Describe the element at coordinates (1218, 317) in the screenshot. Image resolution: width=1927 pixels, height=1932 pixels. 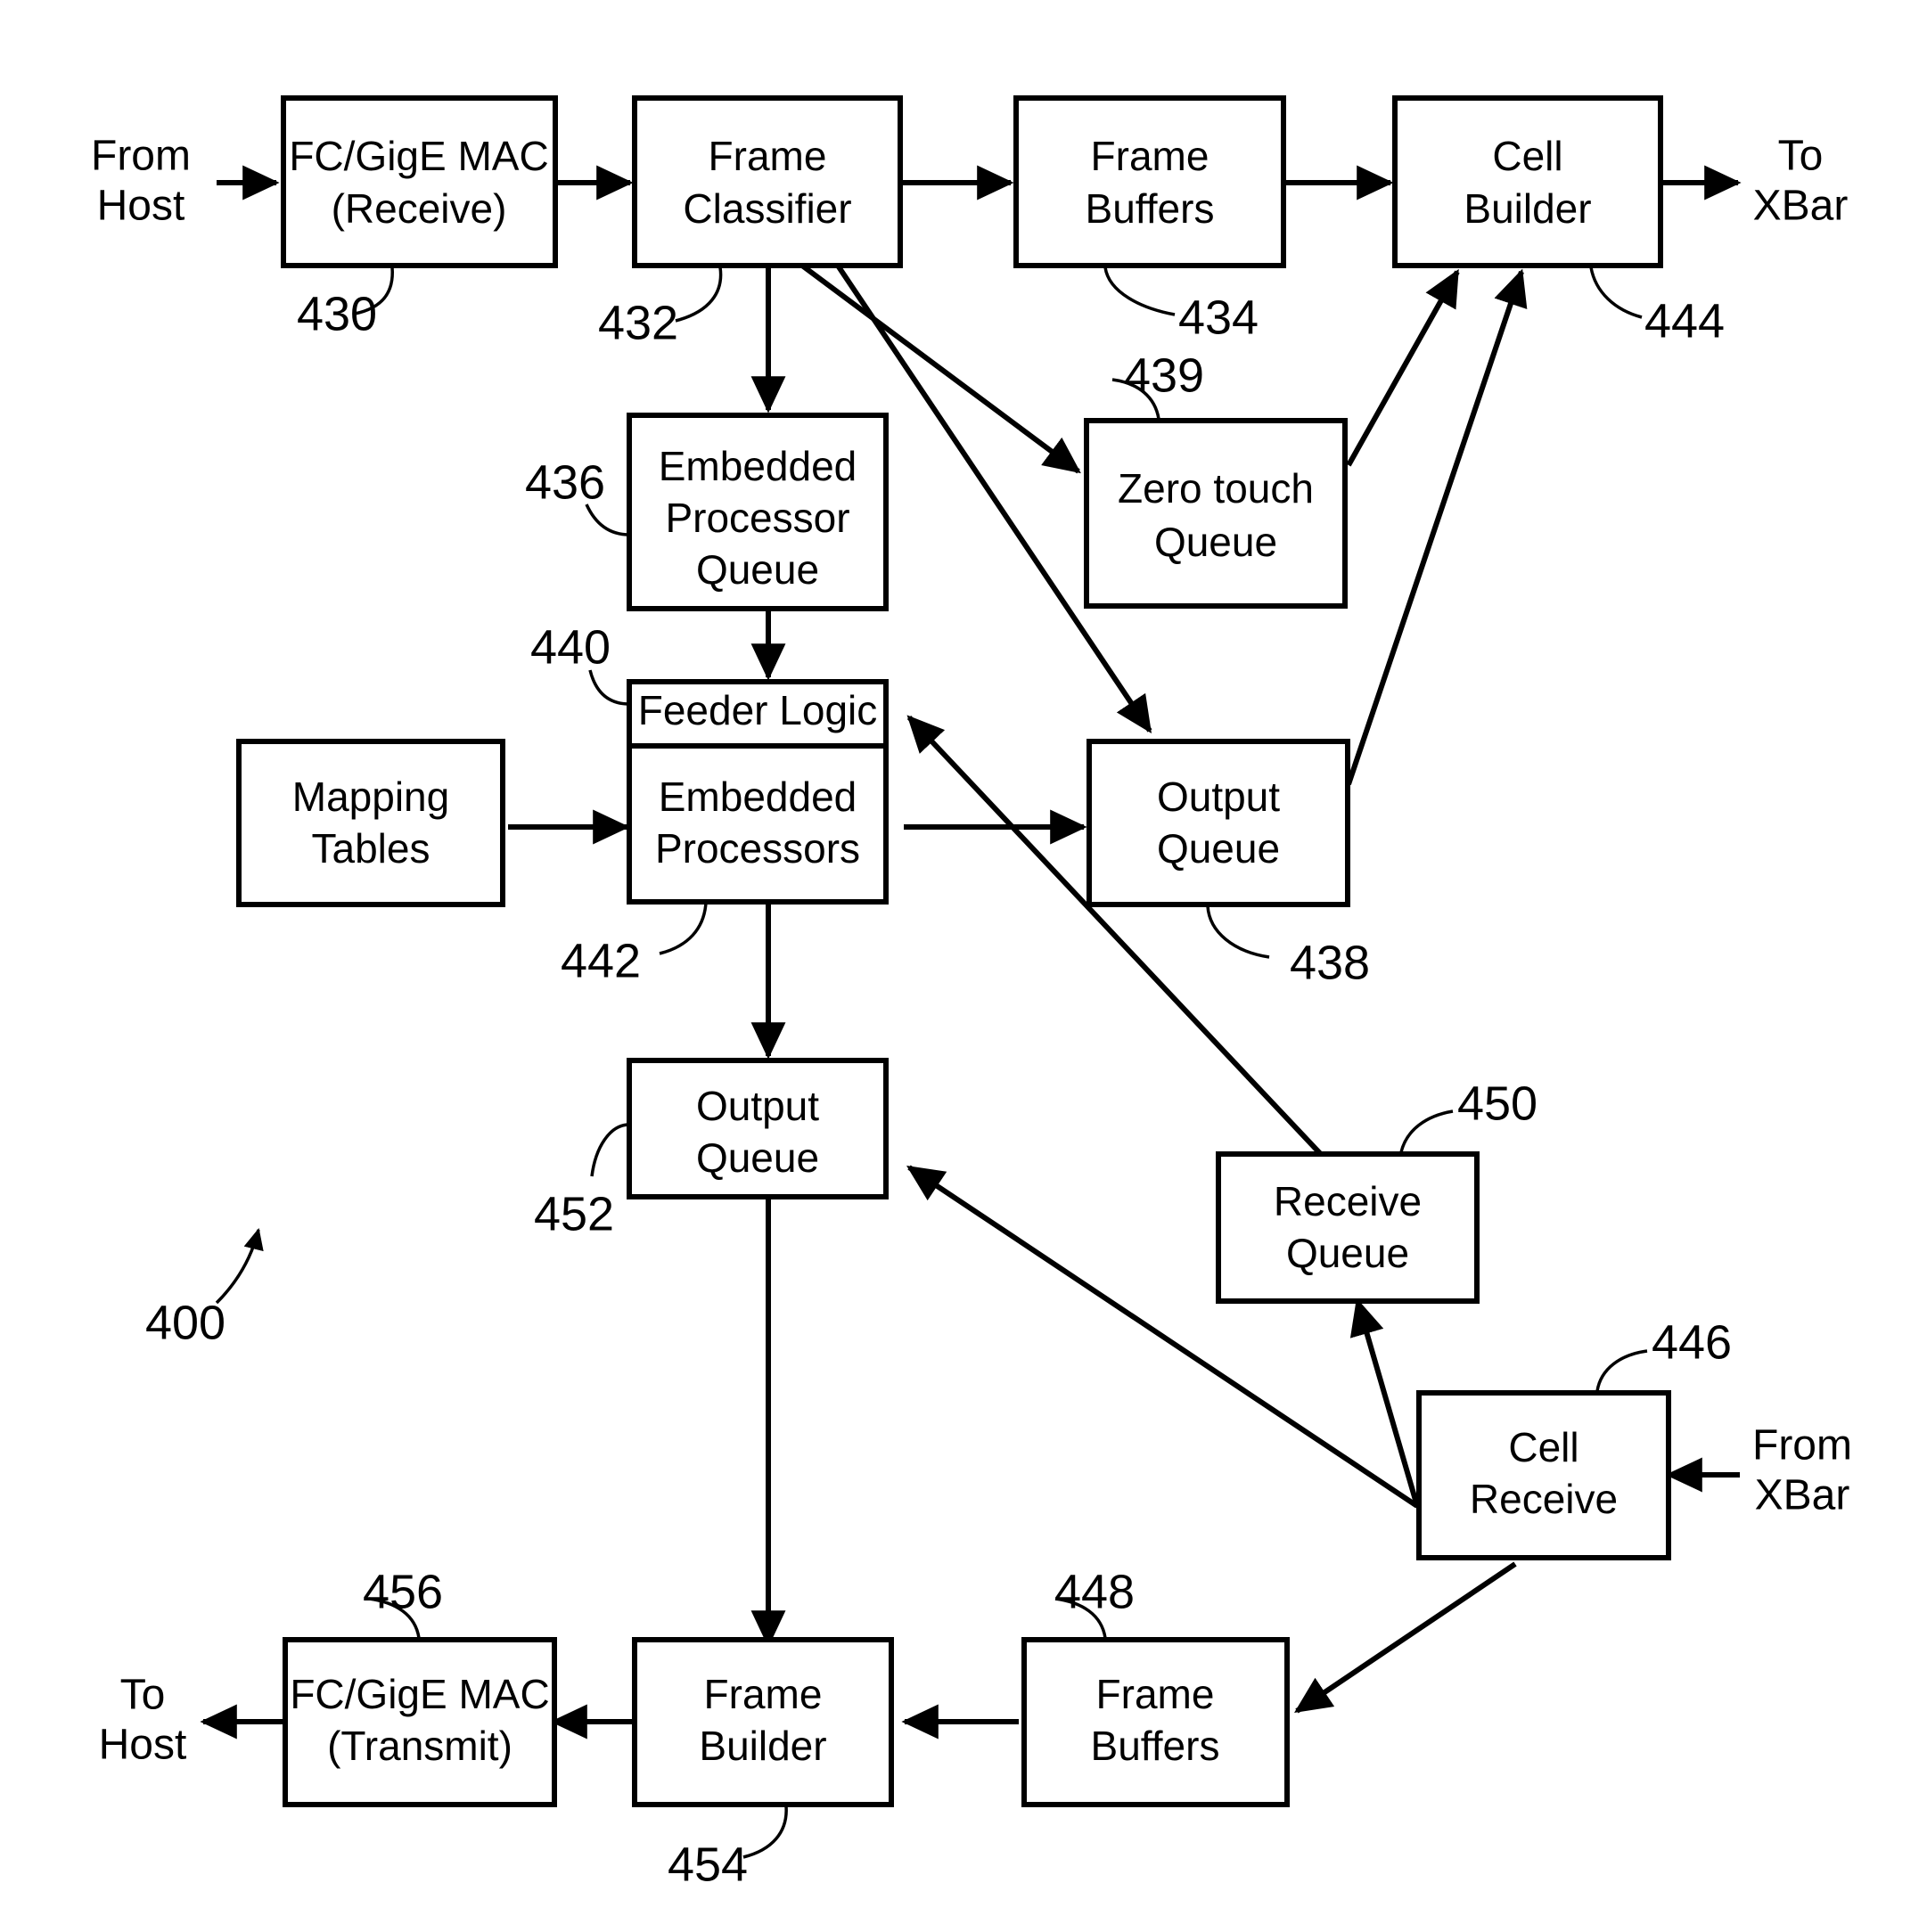
I see `ref-num-434: 434` at that location.